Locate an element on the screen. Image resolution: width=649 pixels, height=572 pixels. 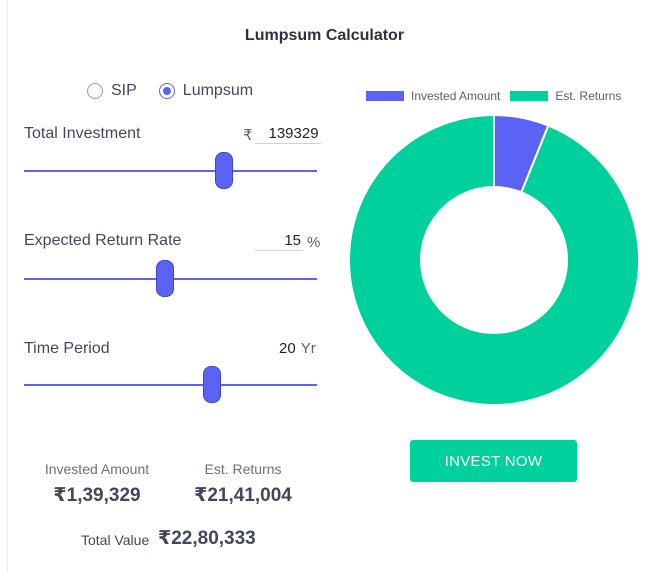
time-period-input: 20 is located at coordinates (287, 348).